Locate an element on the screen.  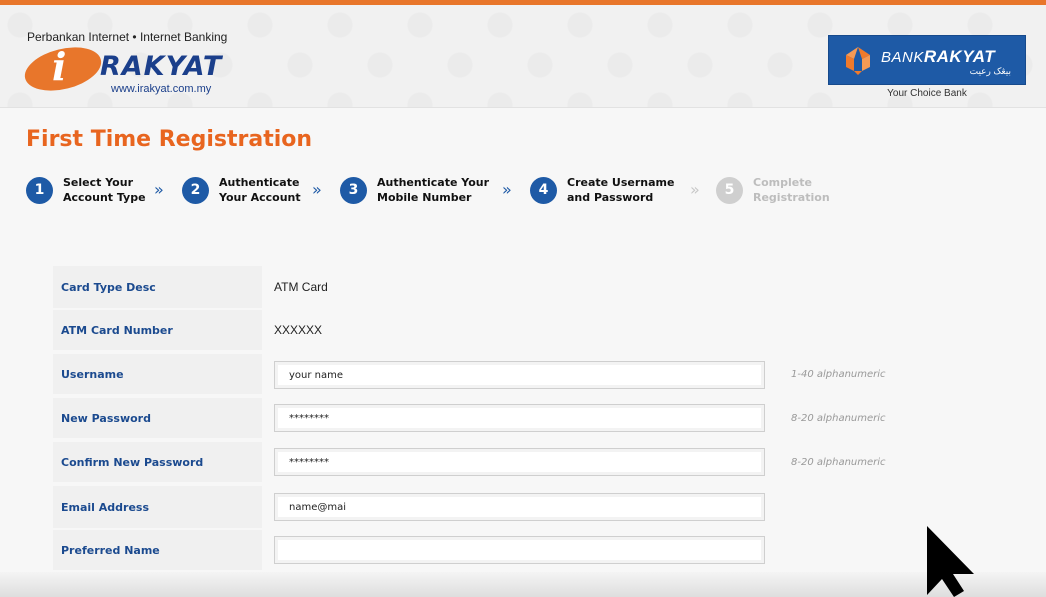
step-5: 5 Complete Registration is located at coordinates (773, 190).